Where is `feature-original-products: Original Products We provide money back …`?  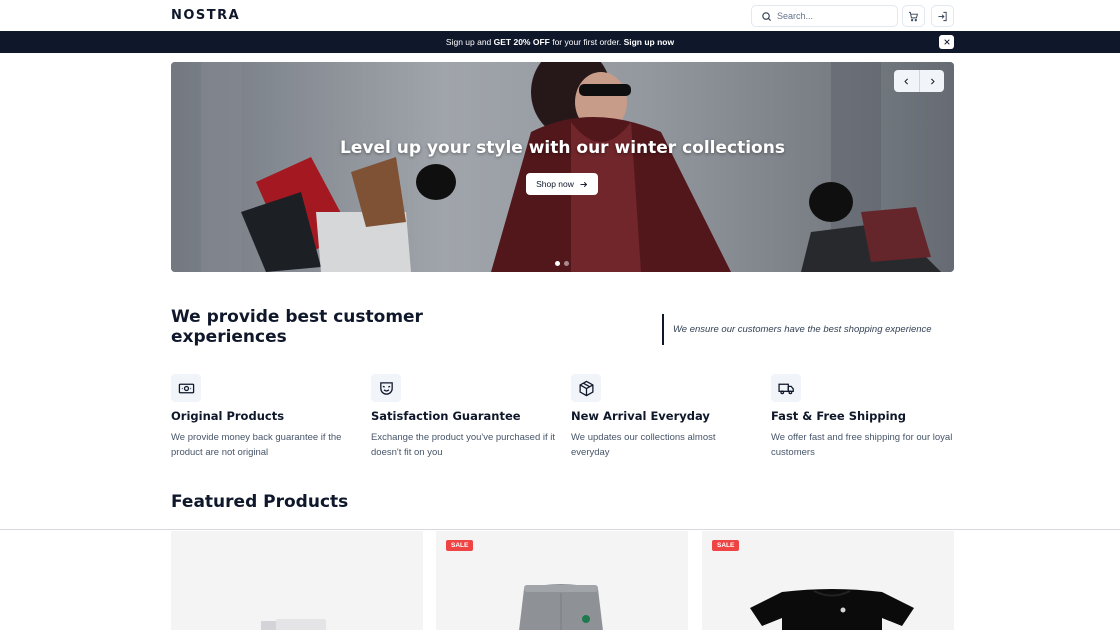
feature-original-products: Original Products We provide money back … is located at coordinates (263, 417).